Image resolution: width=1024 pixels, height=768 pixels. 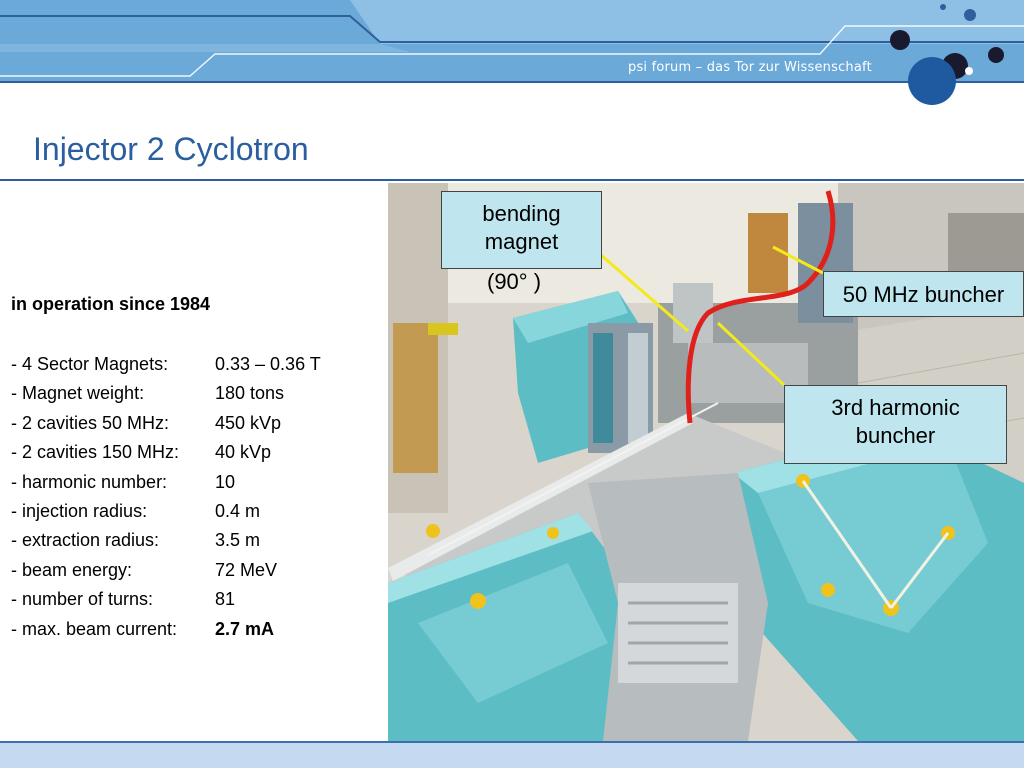 What do you see at coordinates (895, 407) in the screenshot?
I see `callout-3rd-line1: 3rd harmonic` at bounding box center [895, 407].